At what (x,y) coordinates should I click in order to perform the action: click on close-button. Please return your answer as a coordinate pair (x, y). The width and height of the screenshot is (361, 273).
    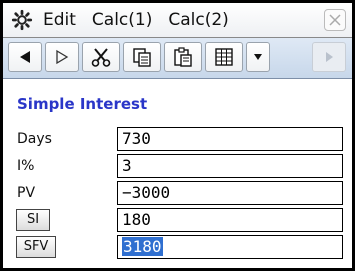
    Looking at the image, I should click on (335, 20).